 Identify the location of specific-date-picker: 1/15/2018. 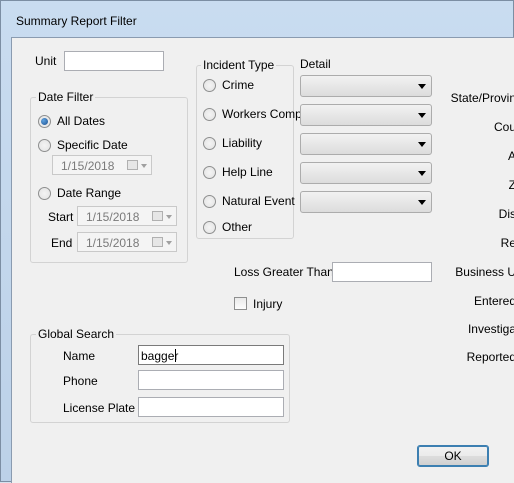
(102, 165).